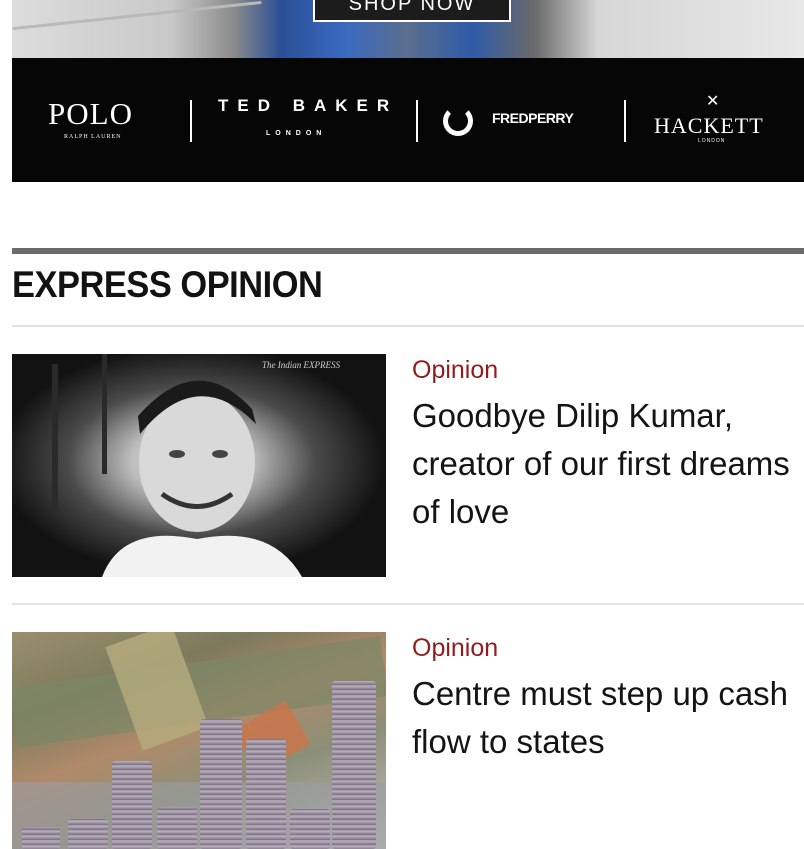  Describe the element at coordinates (408, 29) in the screenshot. I see `ad-photo: SHOP NOW` at that location.